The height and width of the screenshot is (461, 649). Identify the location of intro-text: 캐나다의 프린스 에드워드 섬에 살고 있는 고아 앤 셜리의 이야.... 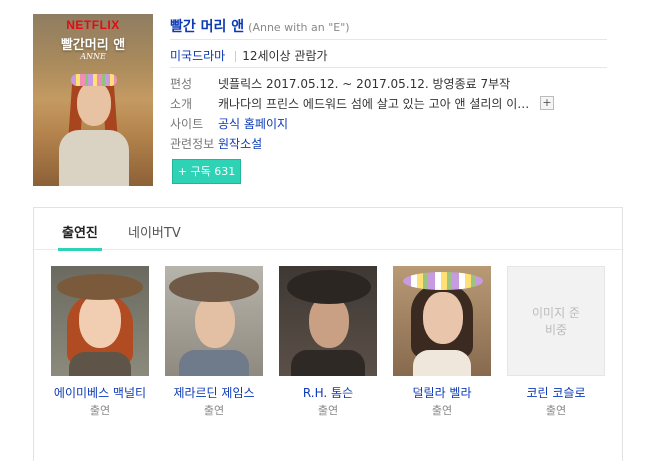
(378, 104).